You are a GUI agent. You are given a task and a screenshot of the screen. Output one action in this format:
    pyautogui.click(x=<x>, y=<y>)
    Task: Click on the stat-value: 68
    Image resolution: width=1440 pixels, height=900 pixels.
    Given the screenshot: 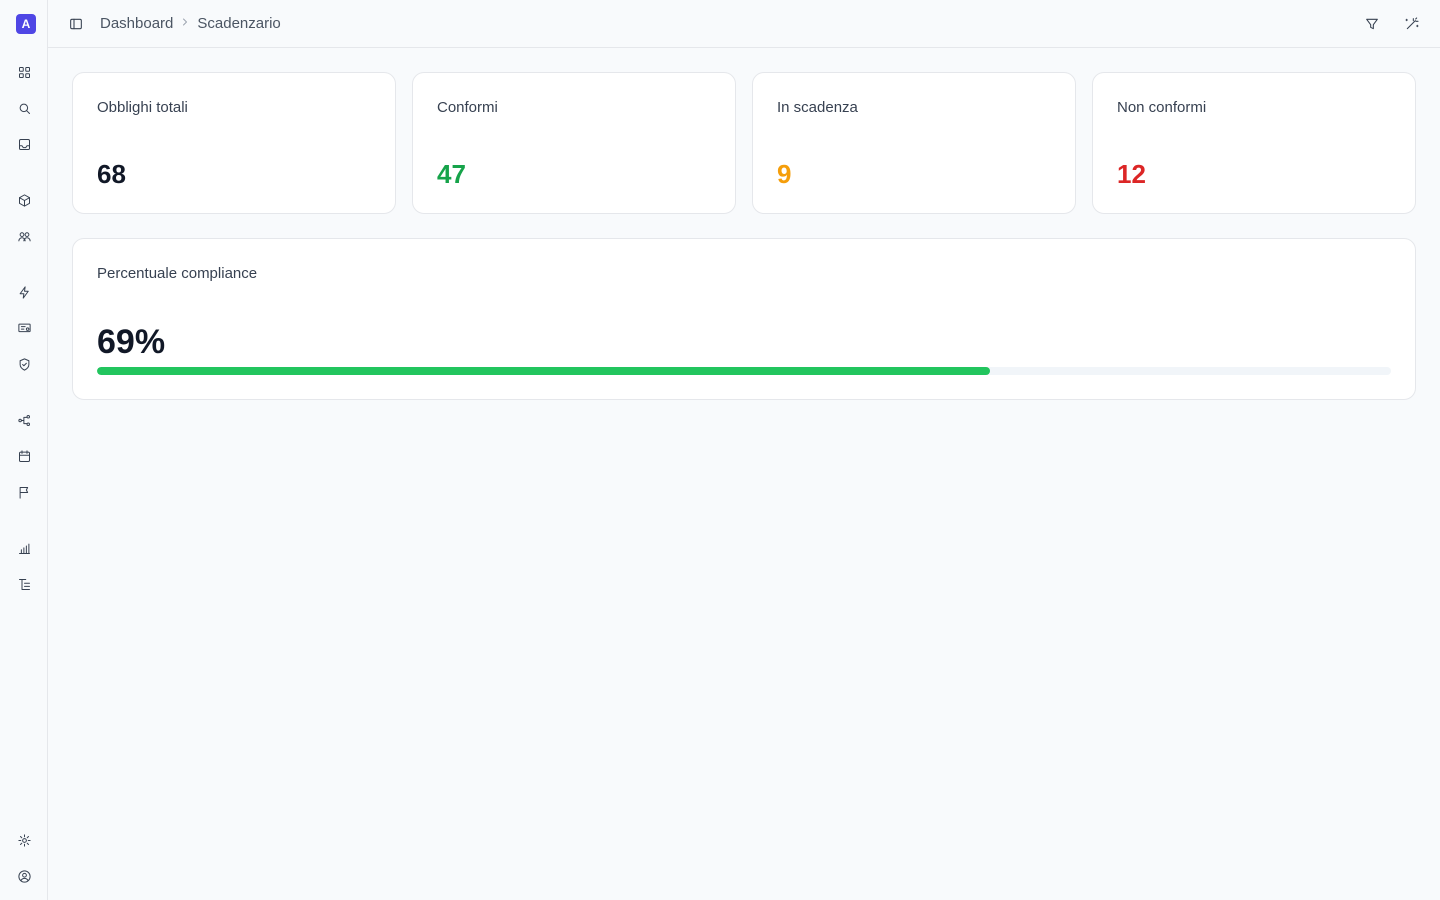 What is the action you would take?
    pyautogui.click(x=111, y=174)
    